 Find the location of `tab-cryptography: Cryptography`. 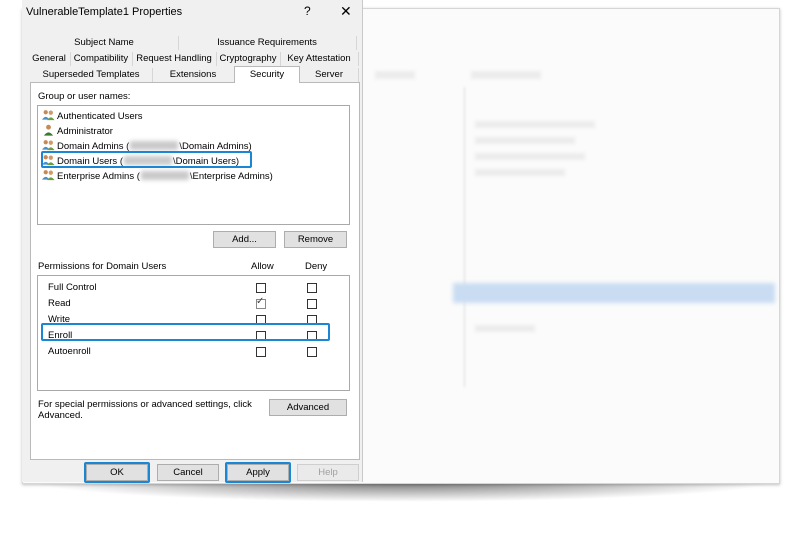

tab-cryptography: Cryptography is located at coordinates (248, 59).